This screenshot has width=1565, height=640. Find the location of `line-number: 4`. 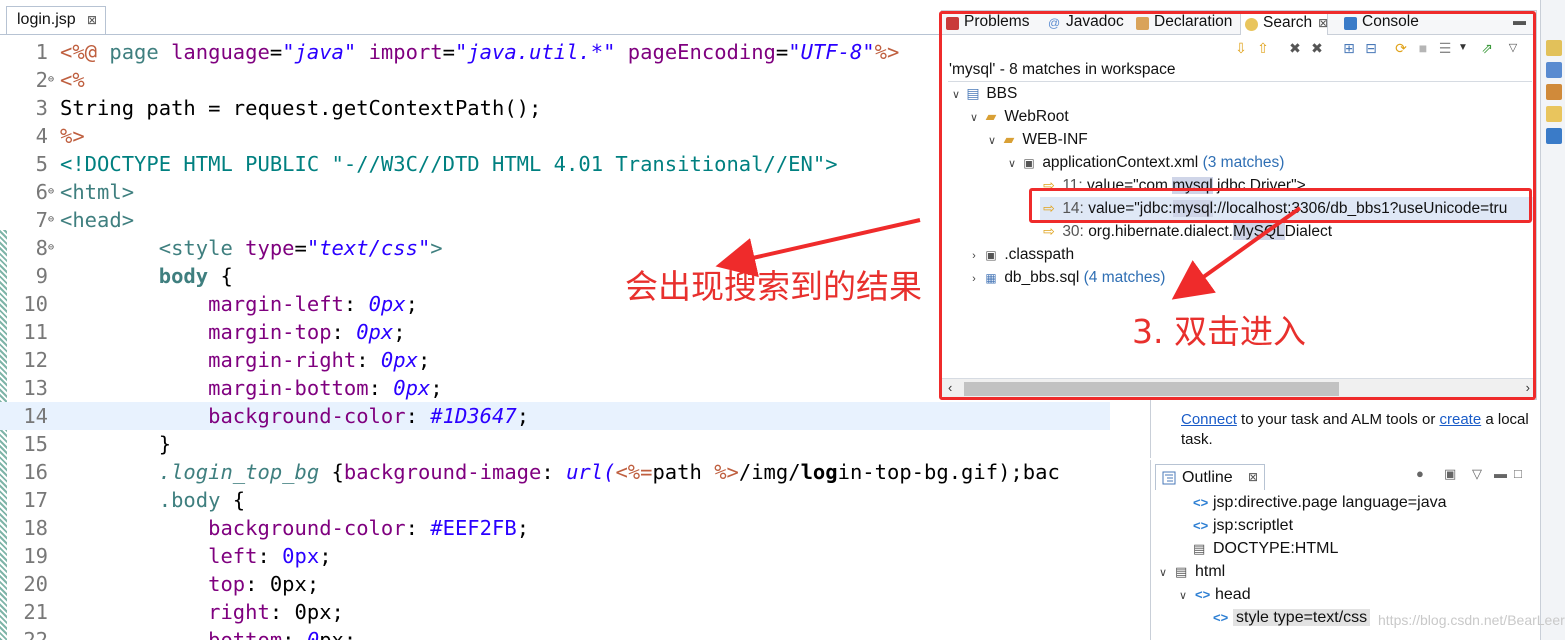

line-number: 4 is located at coordinates (41, 136).